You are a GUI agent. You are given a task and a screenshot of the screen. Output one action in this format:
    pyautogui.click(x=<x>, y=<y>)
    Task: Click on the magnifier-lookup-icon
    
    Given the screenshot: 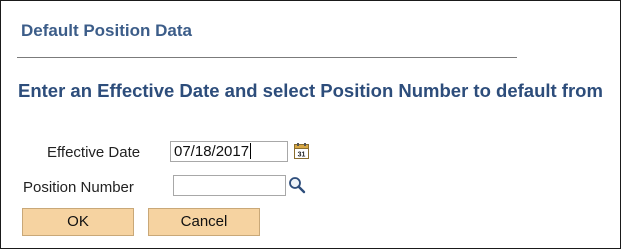 What is the action you would take?
    pyautogui.click(x=297, y=185)
    